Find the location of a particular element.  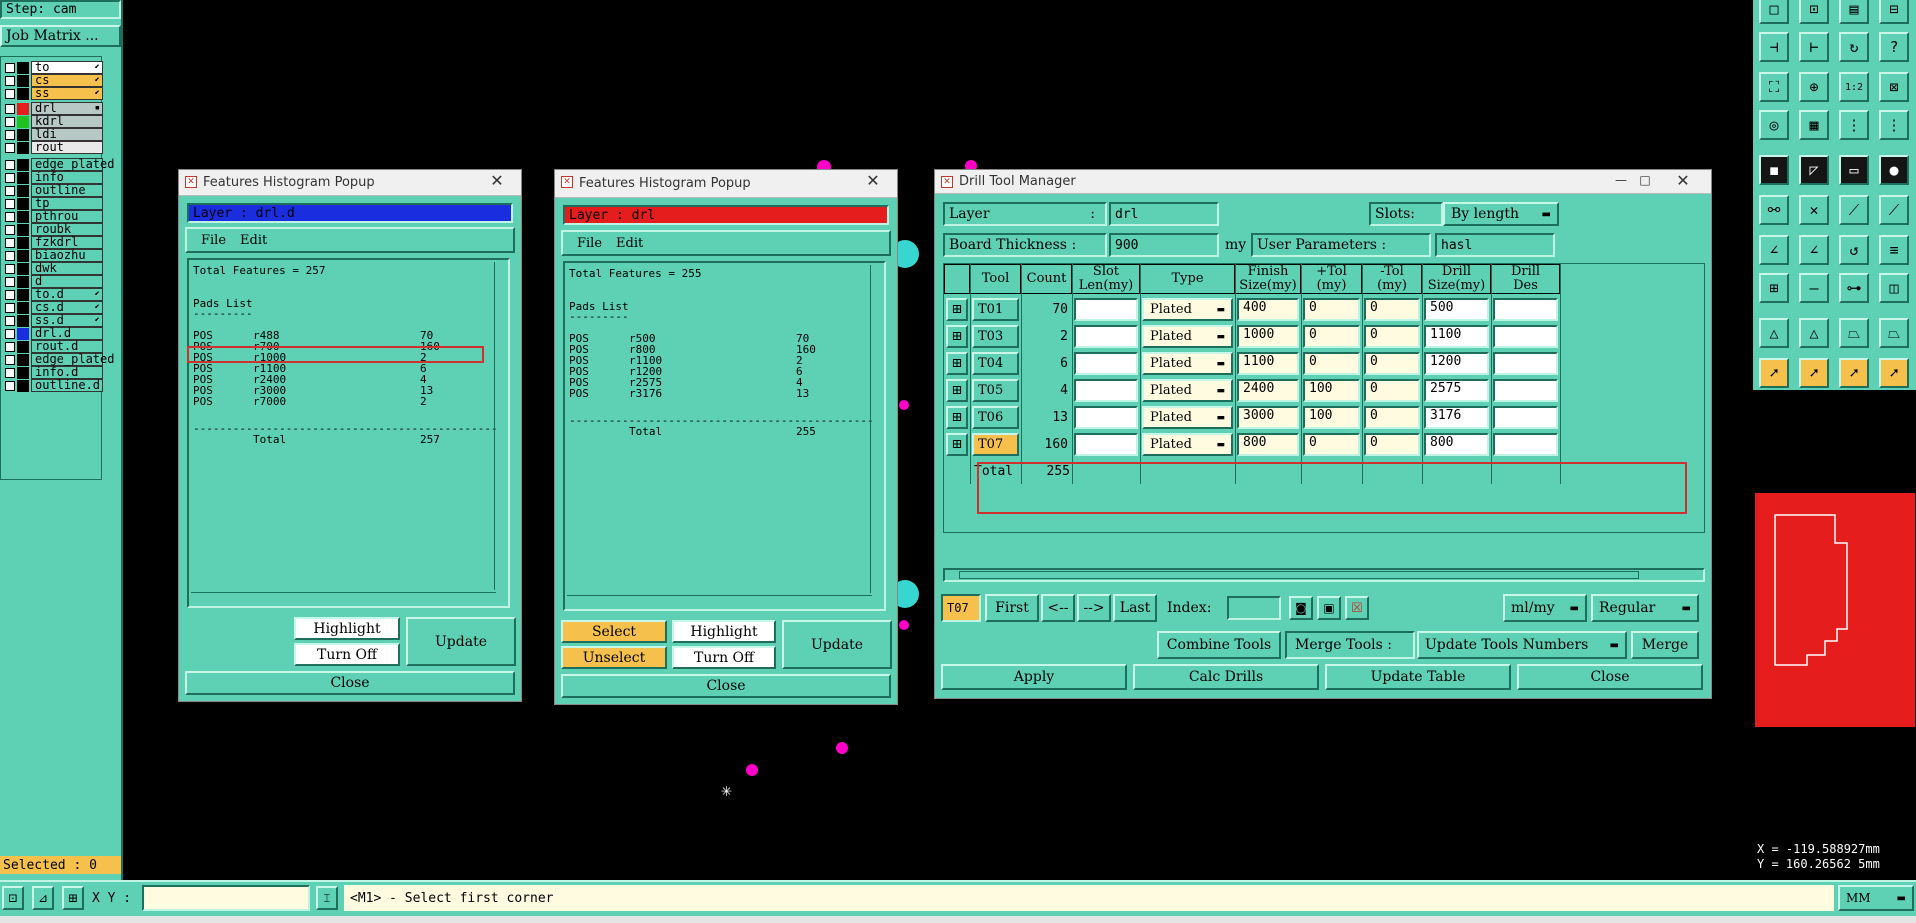

drill-input: 800 is located at coordinates (1456, 444).